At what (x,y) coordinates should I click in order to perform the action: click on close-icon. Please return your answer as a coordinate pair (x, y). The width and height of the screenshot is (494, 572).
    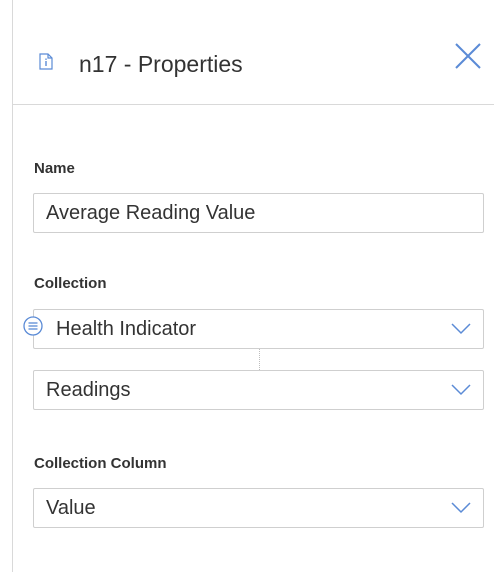
    Looking at the image, I should click on (468, 56).